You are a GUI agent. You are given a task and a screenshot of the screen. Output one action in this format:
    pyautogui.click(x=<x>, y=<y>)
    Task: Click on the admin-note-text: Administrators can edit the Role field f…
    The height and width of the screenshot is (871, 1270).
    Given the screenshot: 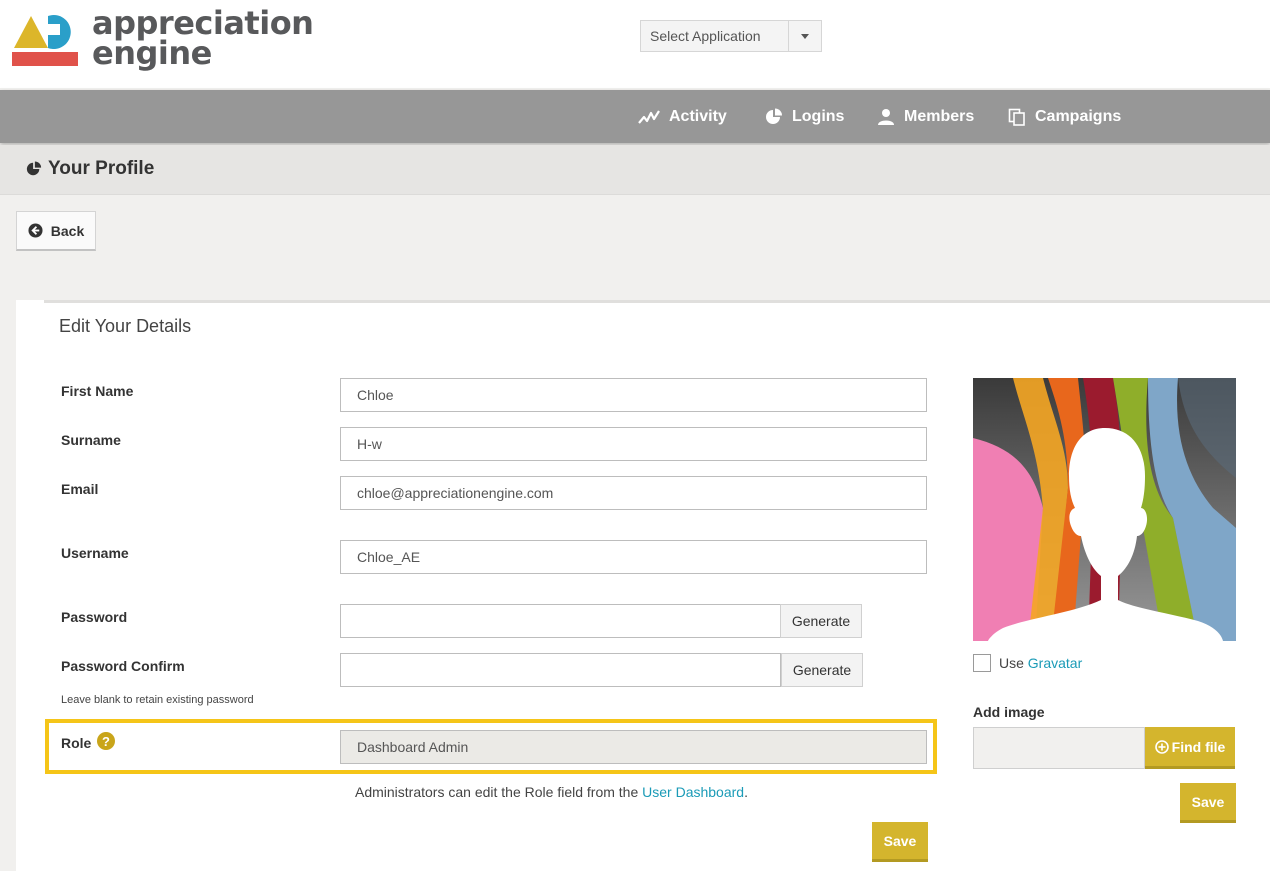 What is the action you would take?
    pyautogui.click(x=499, y=792)
    